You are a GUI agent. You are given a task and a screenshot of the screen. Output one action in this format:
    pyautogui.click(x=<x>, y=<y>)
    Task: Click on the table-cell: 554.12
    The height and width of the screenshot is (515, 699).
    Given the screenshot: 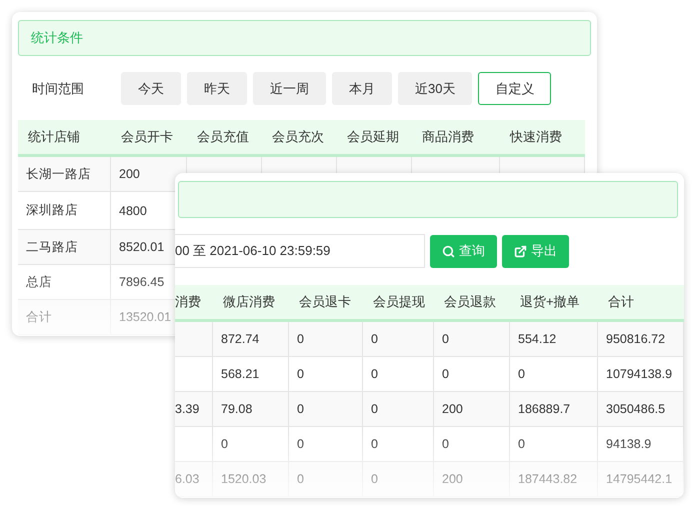 What is the action you would take?
    pyautogui.click(x=554, y=339)
    